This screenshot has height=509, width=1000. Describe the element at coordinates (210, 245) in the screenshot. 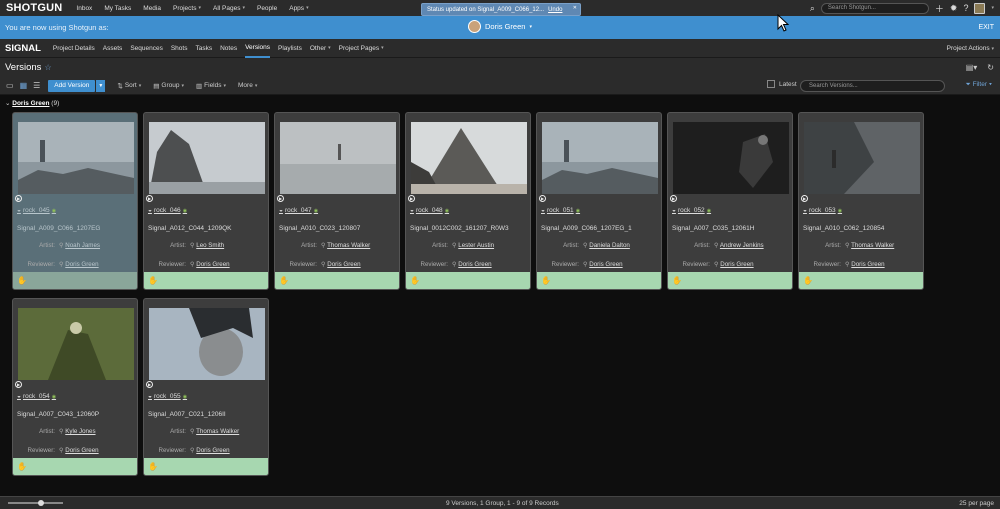

I see `artist-link: Leo Smith` at that location.